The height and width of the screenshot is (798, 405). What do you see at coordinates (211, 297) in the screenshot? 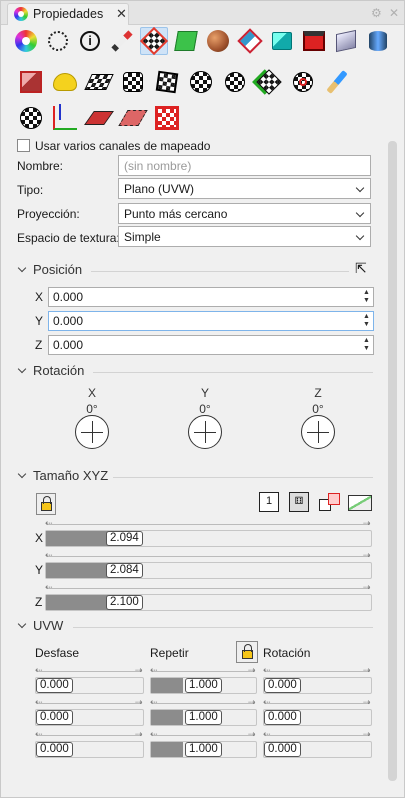
I see `position-x-input: 0.000 ▲ ▼` at bounding box center [211, 297].